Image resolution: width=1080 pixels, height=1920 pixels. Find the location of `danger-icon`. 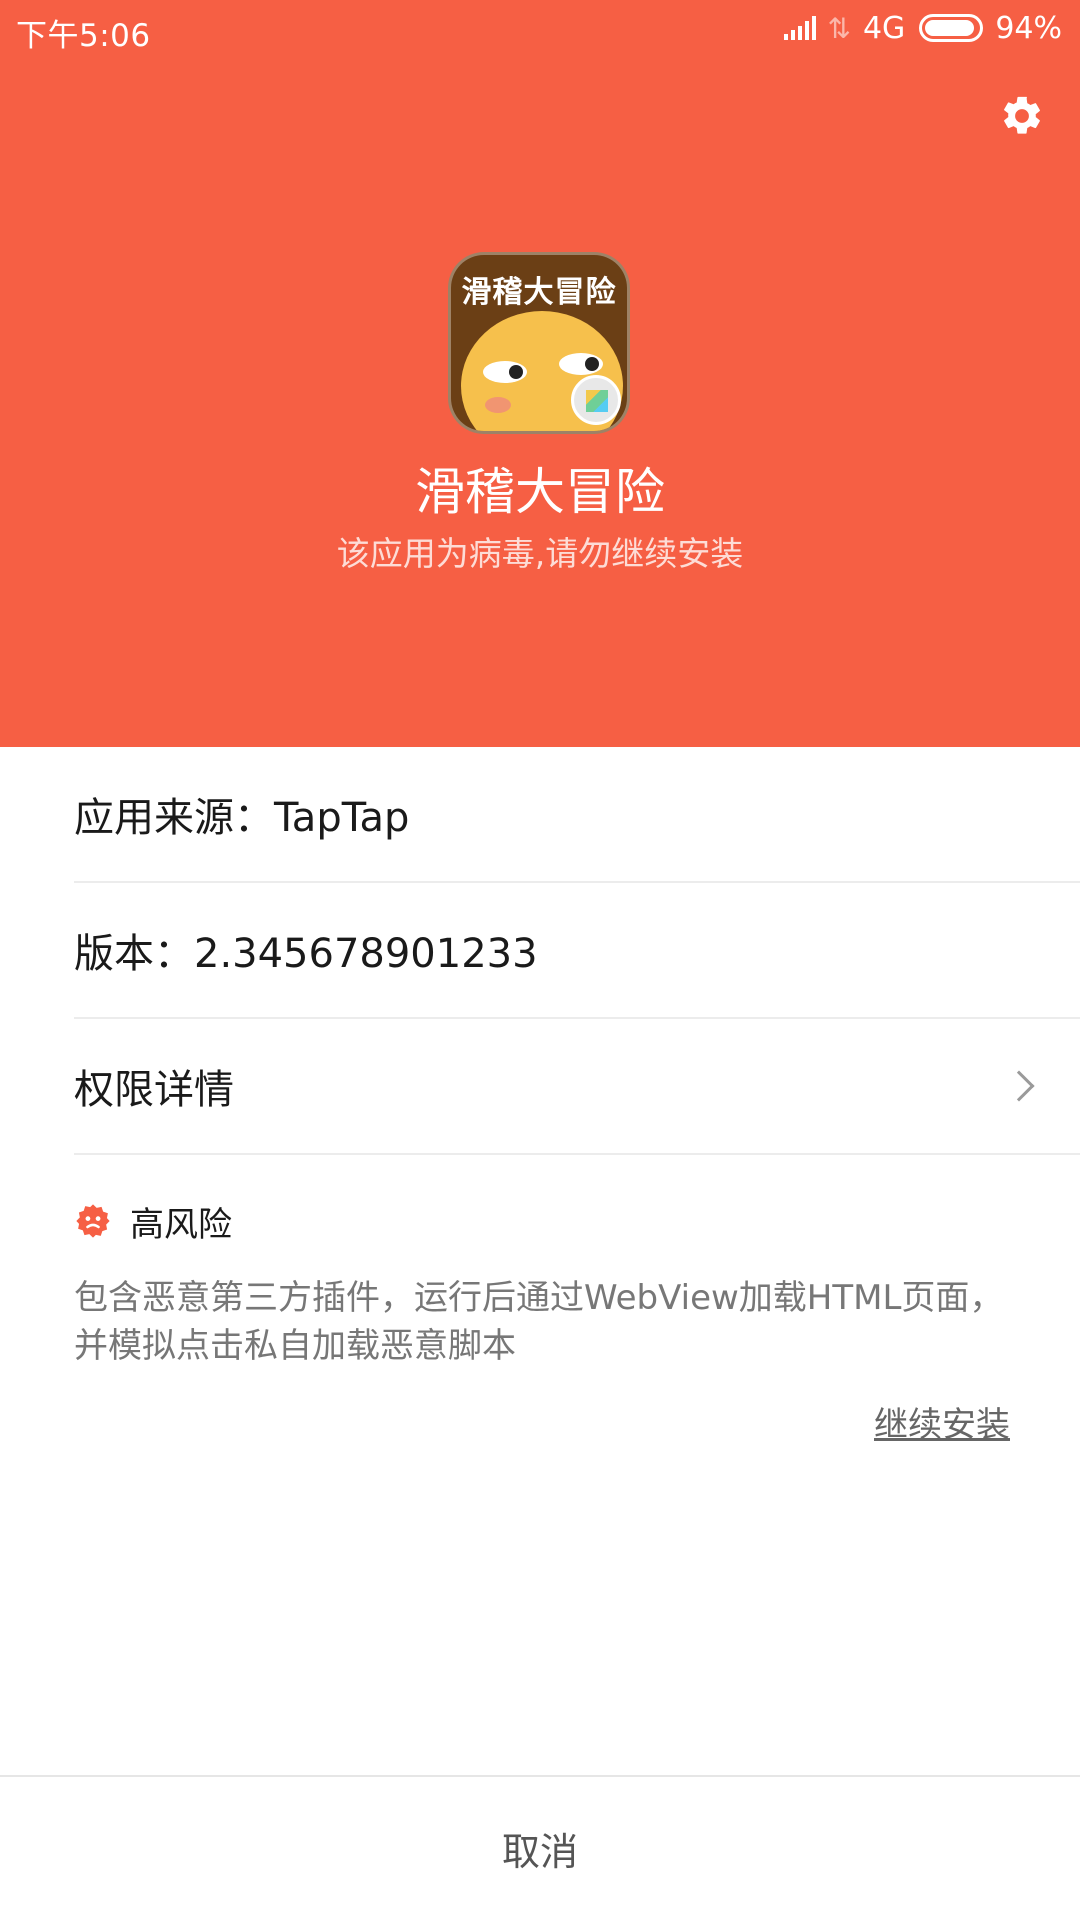

danger-icon is located at coordinates (93, 1221).